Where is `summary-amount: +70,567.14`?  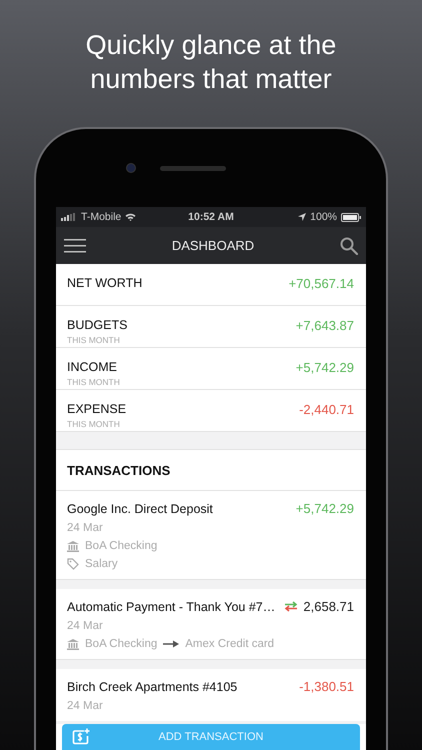
summary-amount: +70,567.14 is located at coordinates (321, 283).